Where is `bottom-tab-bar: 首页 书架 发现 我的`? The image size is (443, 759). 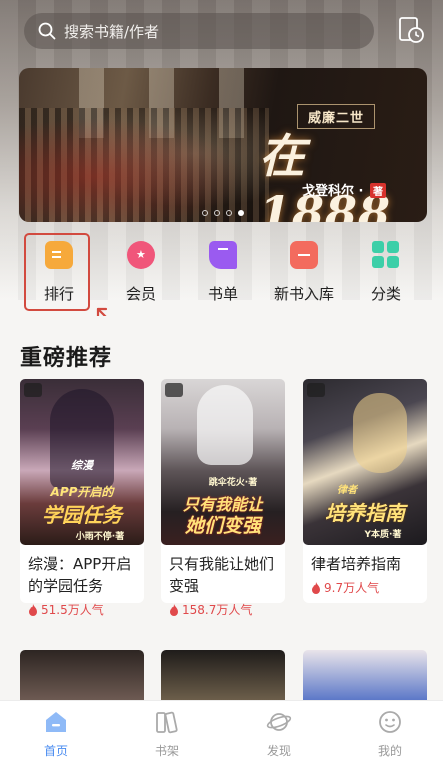
bottom-tab-bar: 首页 书架 发现 我的 is located at coordinates (221, 729).